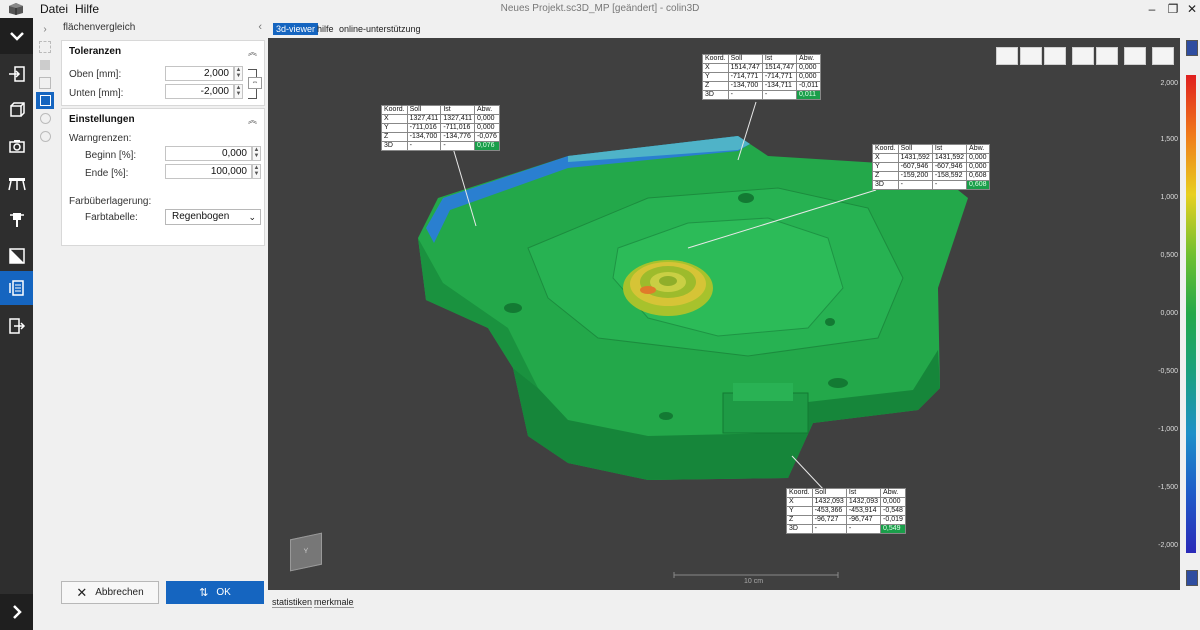 The width and height of the screenshot is (1200, 630). Describe the element at coordinates (1163, 56) in the screenshot. I see `screenshot-button` at that location.